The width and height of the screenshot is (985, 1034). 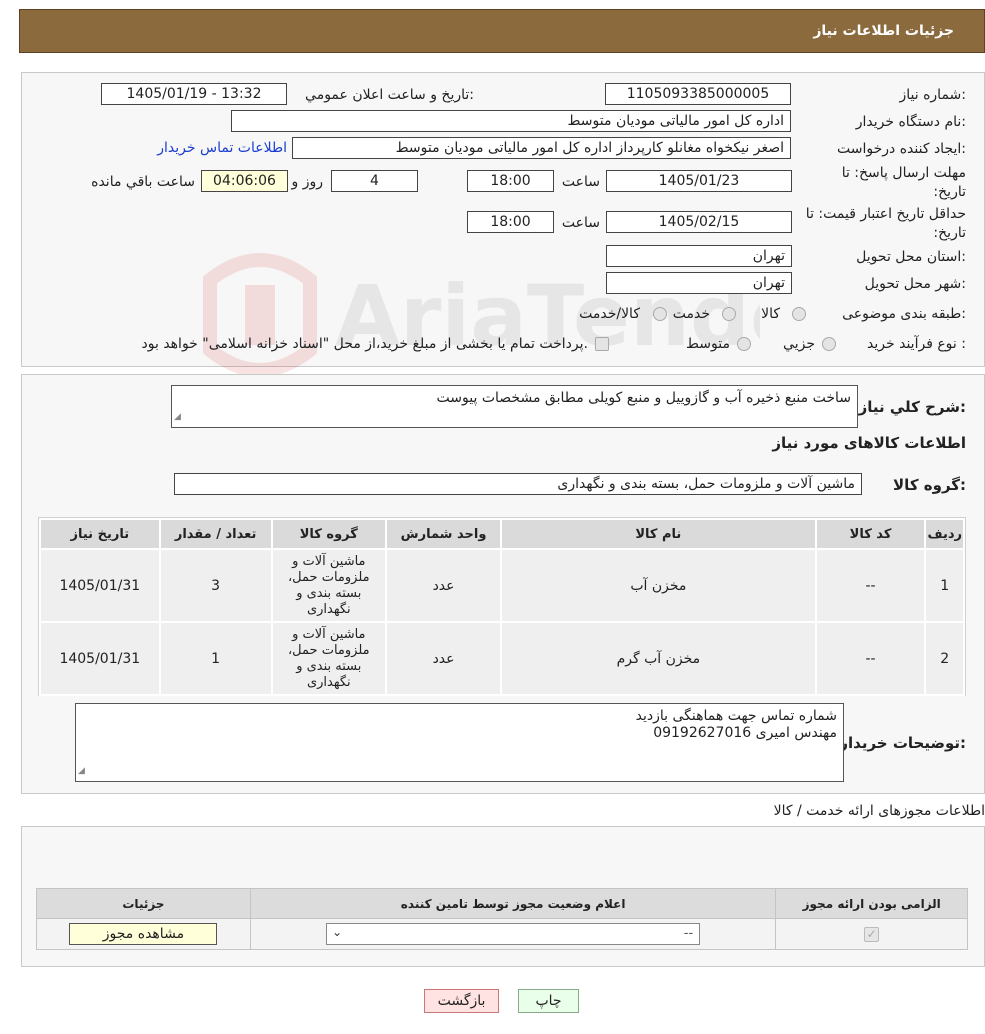 I want to click on deadline-time-field: 18:00, so click(x=510, y=181).